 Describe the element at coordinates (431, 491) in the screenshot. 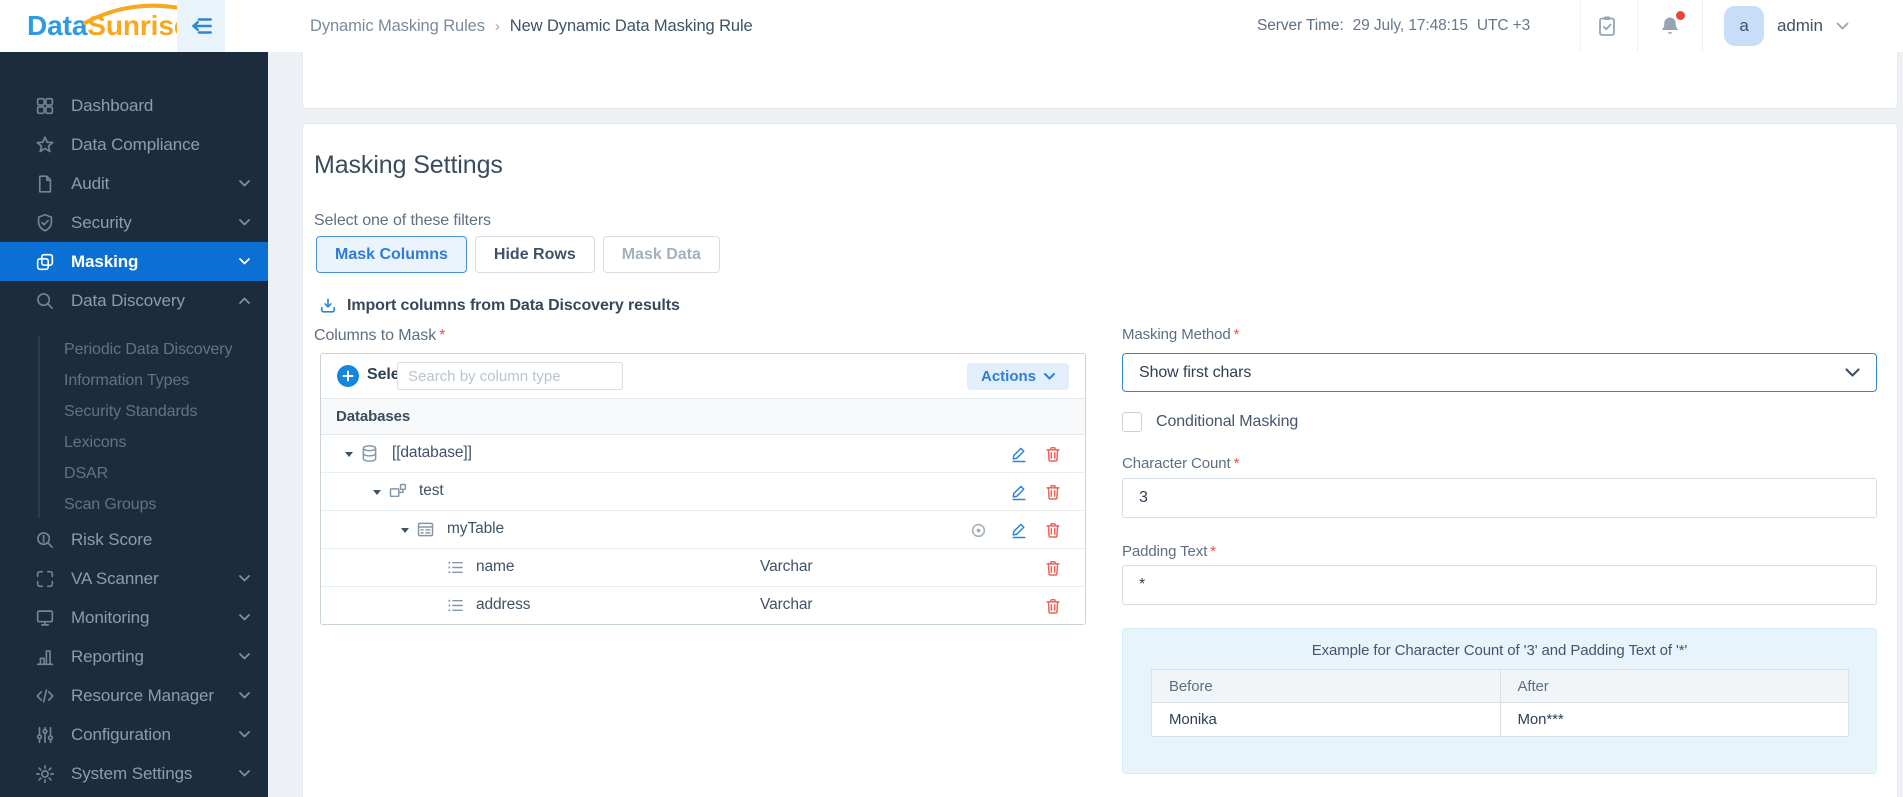

I see `tree-node-label: test` at that location.